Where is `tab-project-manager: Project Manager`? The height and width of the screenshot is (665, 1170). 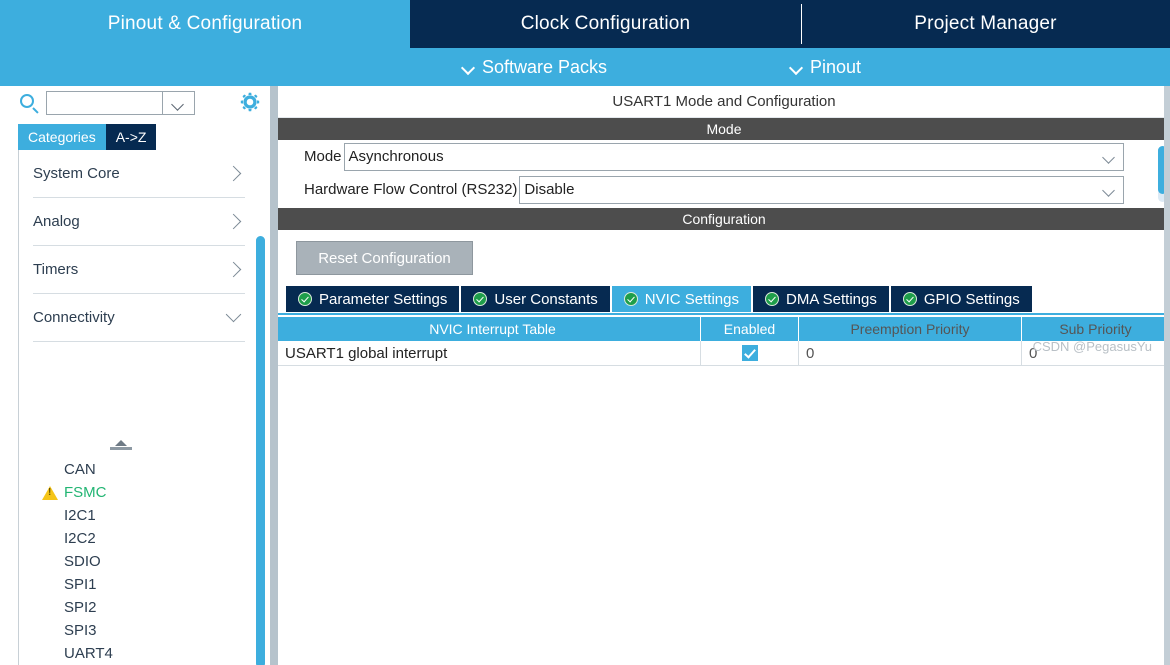
tab-project-manager: Project Manager is located at coordinates (985, 24).